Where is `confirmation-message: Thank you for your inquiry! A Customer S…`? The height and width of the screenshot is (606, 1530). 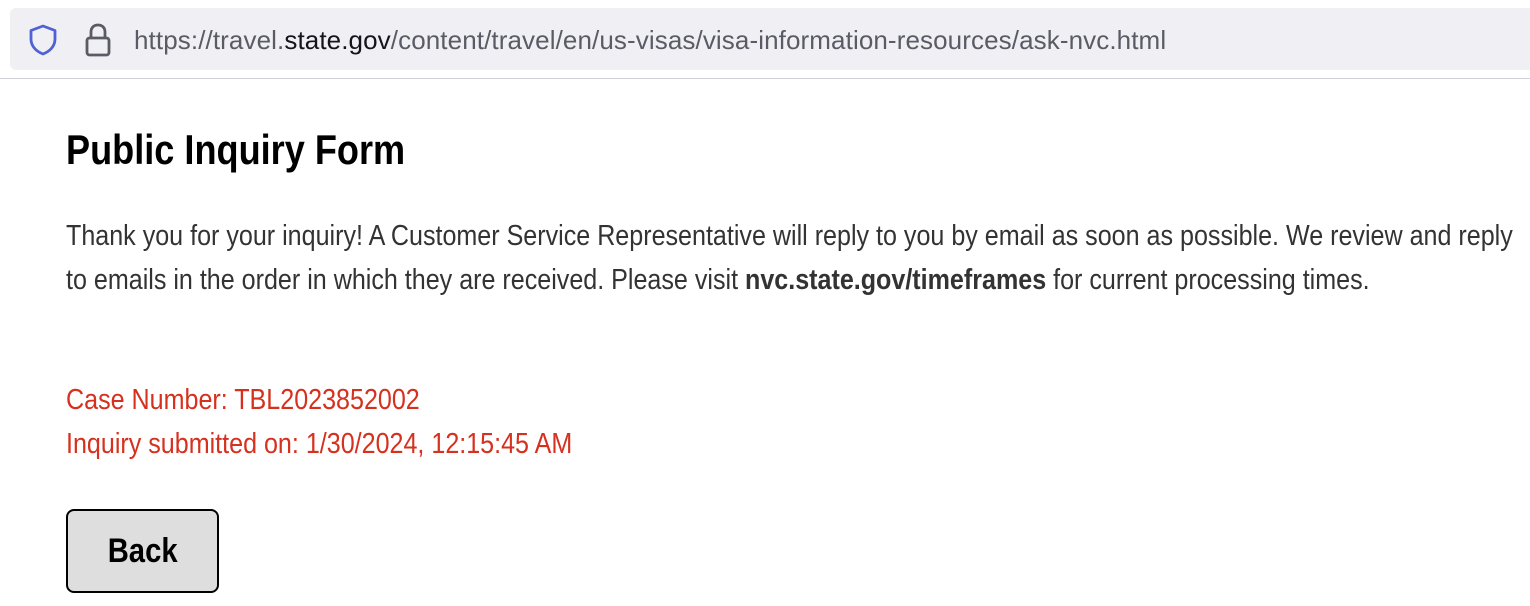
confirmation-message: Thank you for your inquiry! A Customer S… is located at coordinates (798, 258).